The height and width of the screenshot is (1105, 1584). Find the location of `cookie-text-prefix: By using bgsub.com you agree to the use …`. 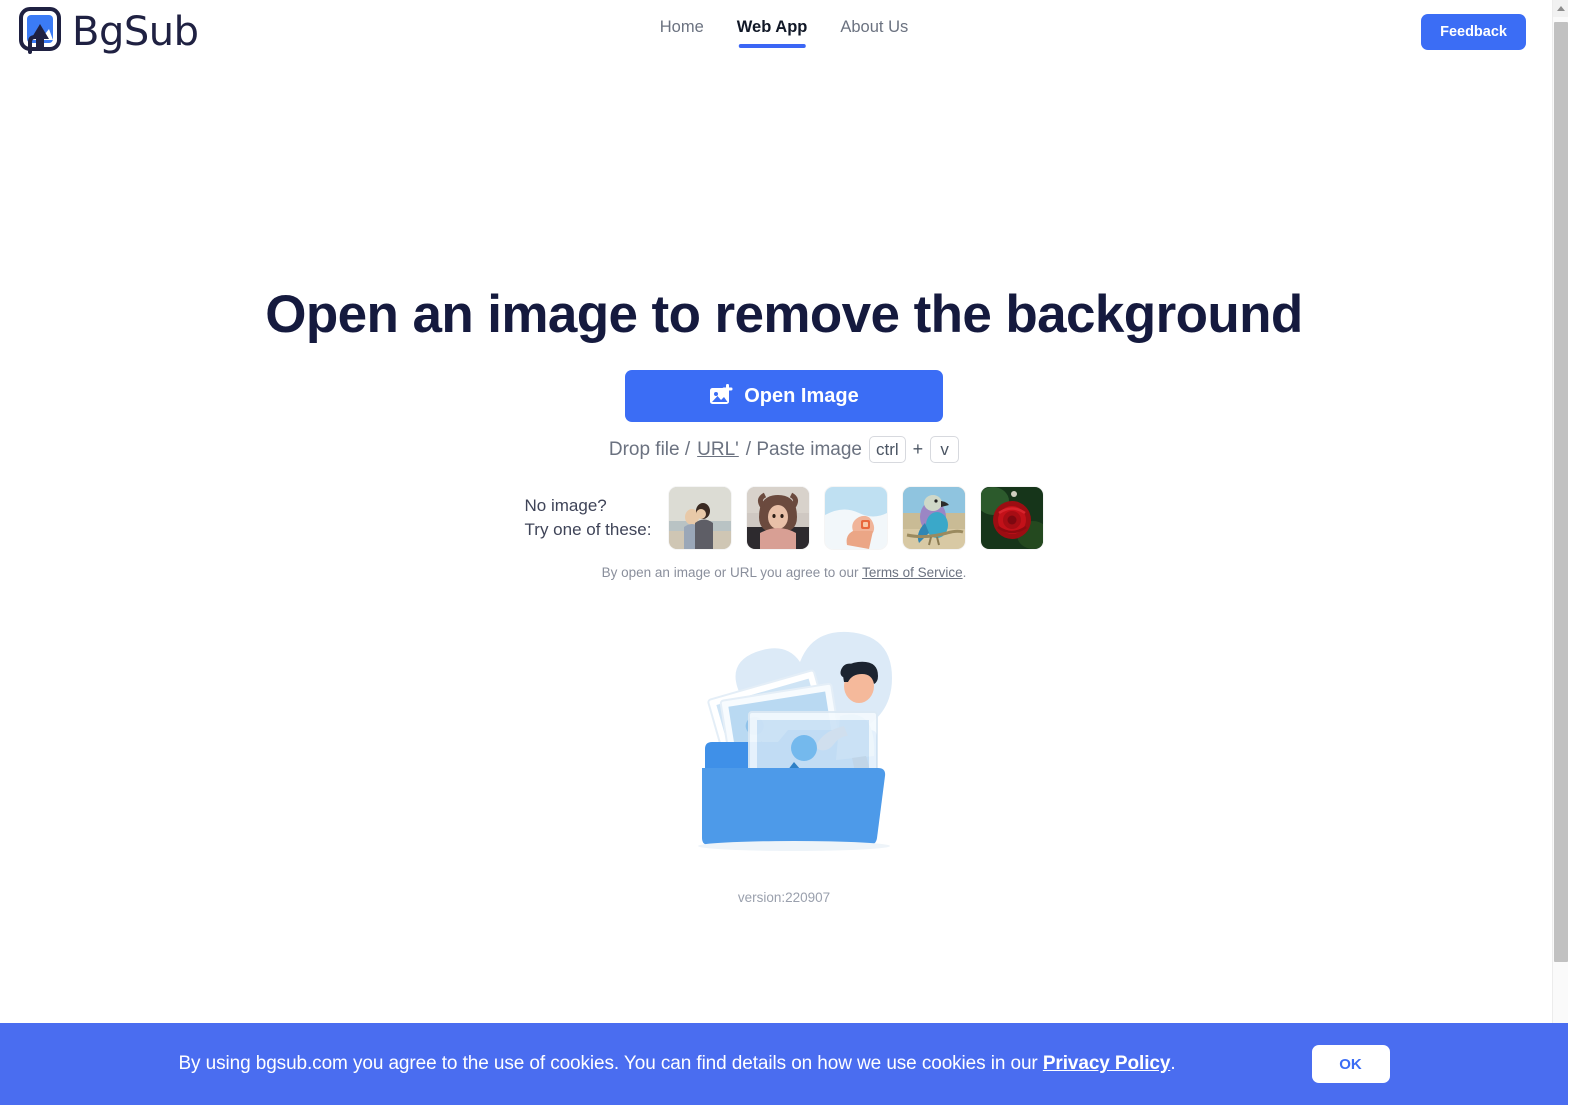

cookie-text-prefix: By using bgsub.com you agree to the use … is located at coordinates (608, 1063).